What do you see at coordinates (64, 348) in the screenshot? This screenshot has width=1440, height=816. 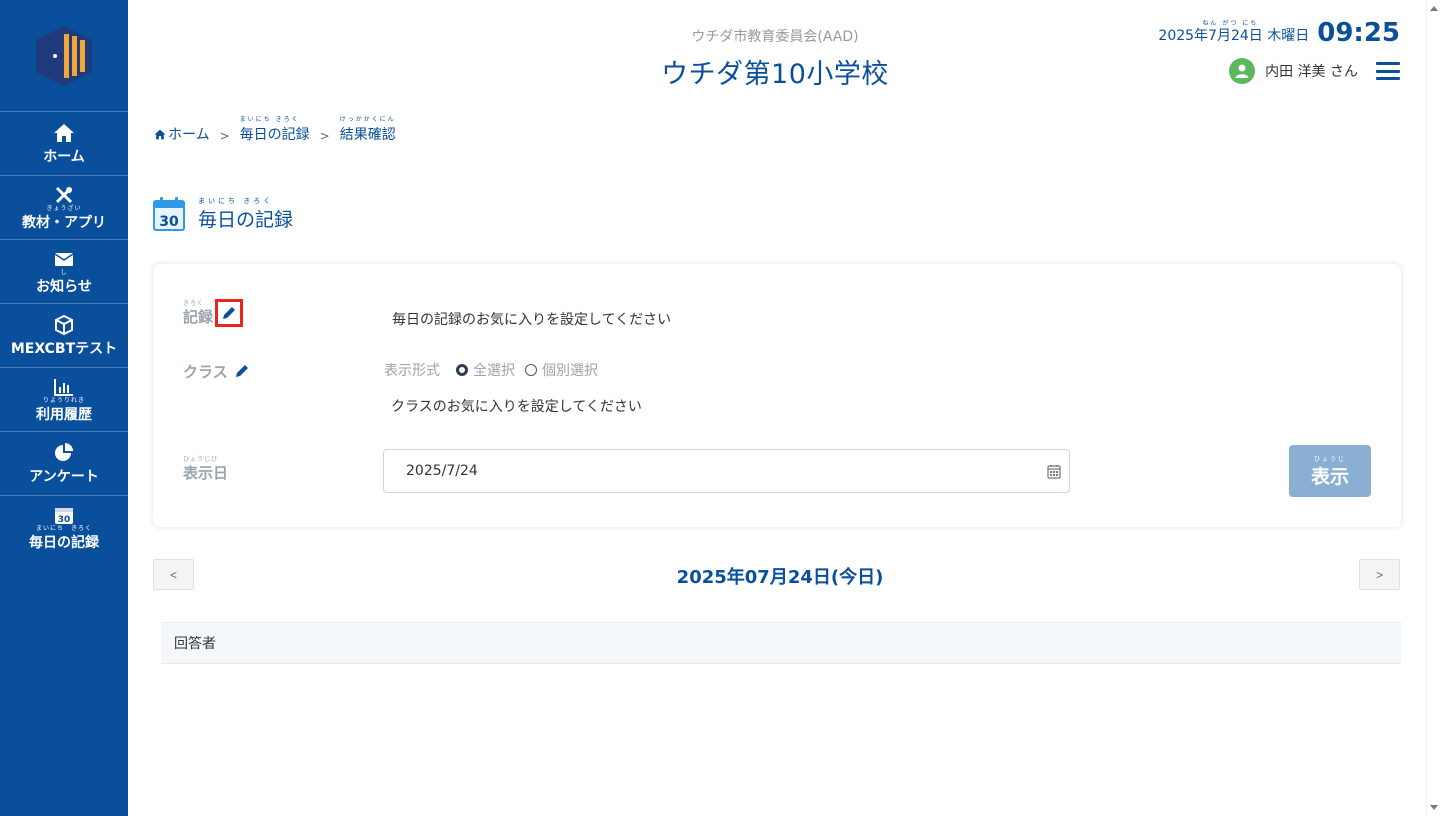 I see `sidebar-item-label: MEXCBTテスト` at bounding box center [64, 348].